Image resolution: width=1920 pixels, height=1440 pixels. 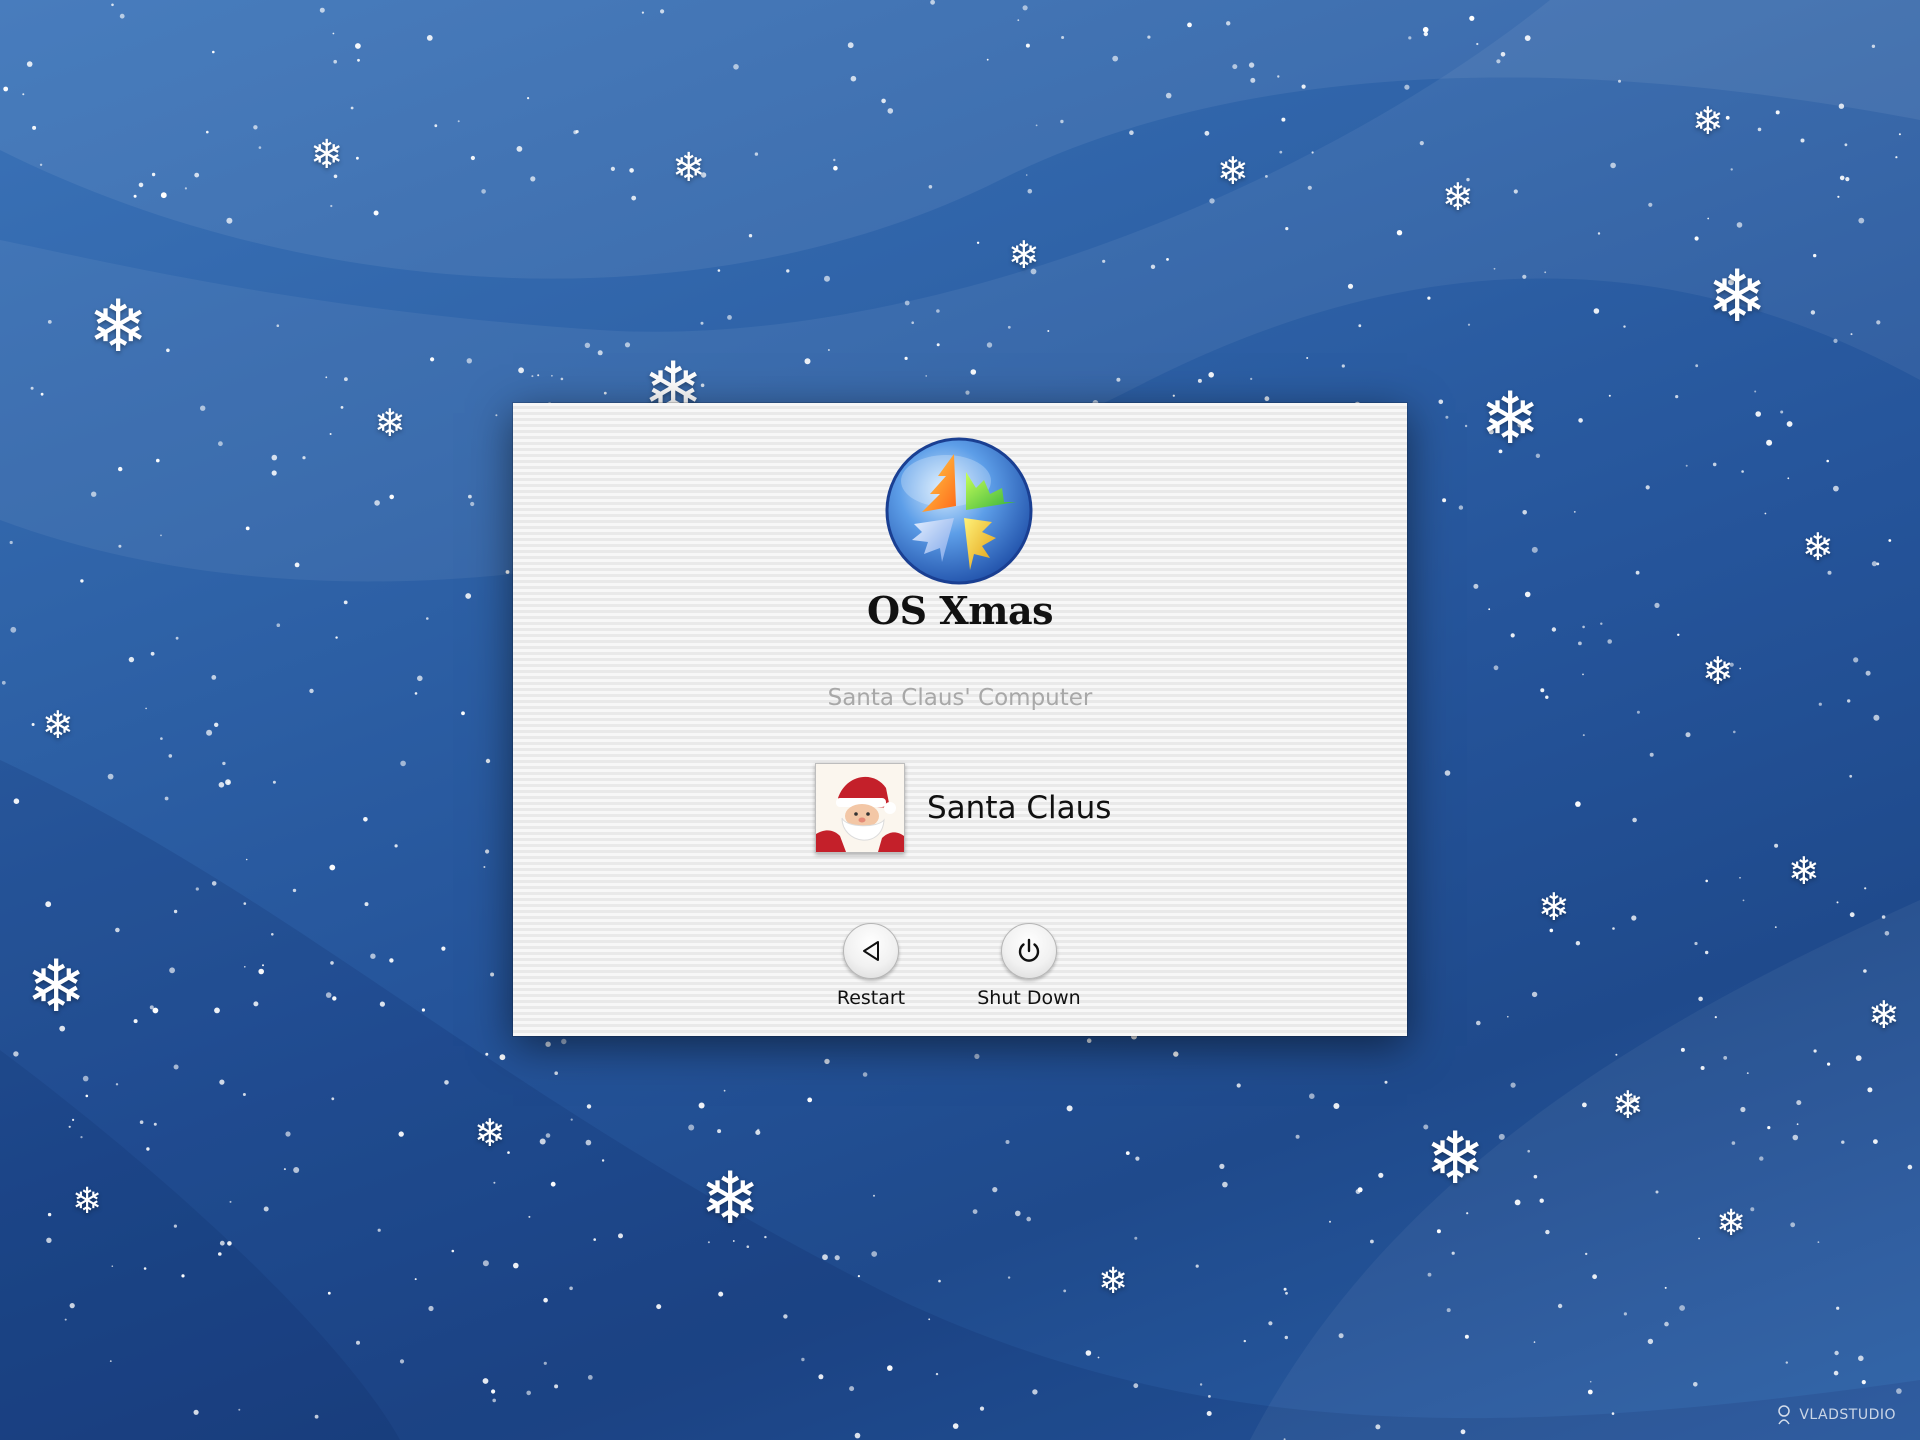 What do you see at coordinates (959, 511) in the screenshot?
I see `os-xmas-globe-logo-icon` at bounding box center [959, 511].